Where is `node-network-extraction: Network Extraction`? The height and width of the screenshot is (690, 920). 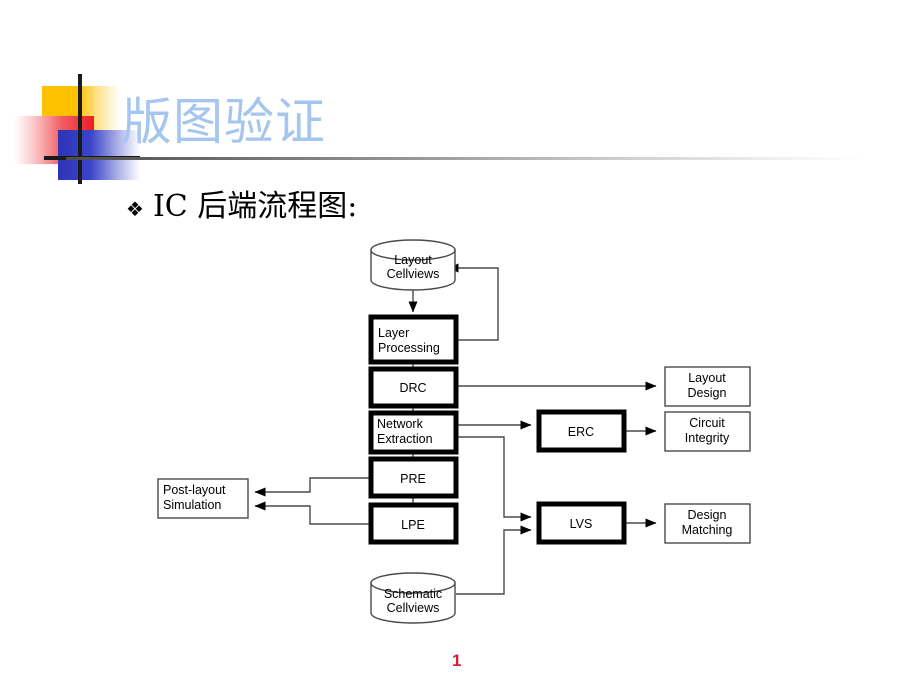
node-network-extraction: Network Extraction is located at coordinates (413, 432).